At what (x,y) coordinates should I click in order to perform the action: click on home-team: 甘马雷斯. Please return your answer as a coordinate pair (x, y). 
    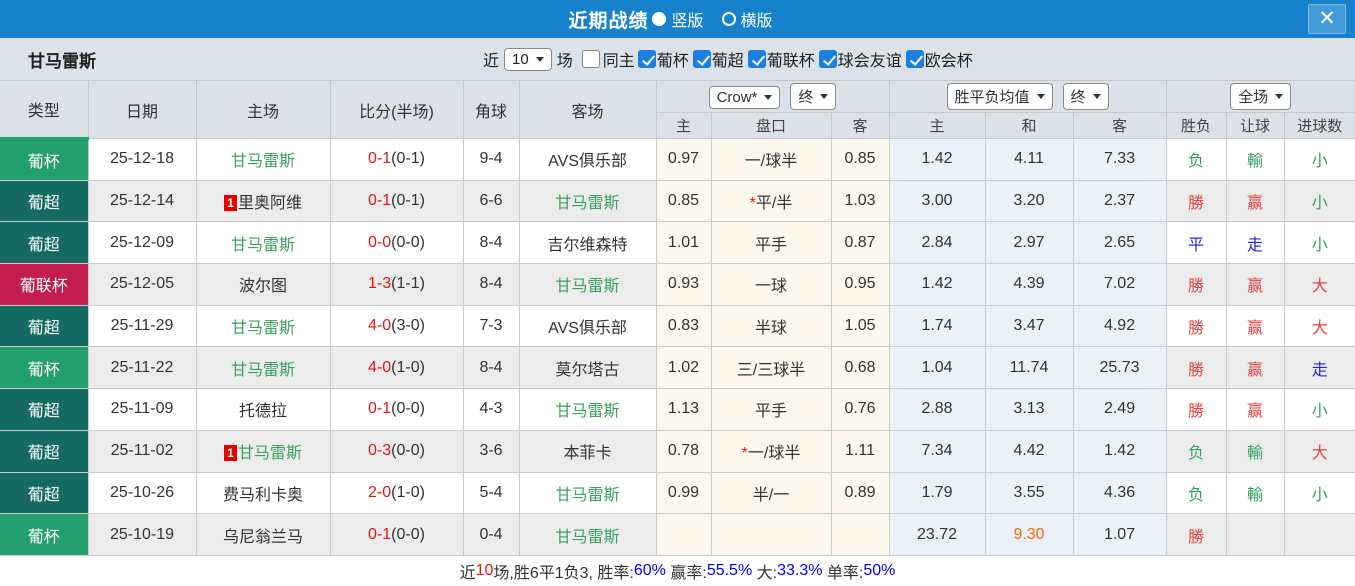
    Looking at the image, I should click on (263, 159).